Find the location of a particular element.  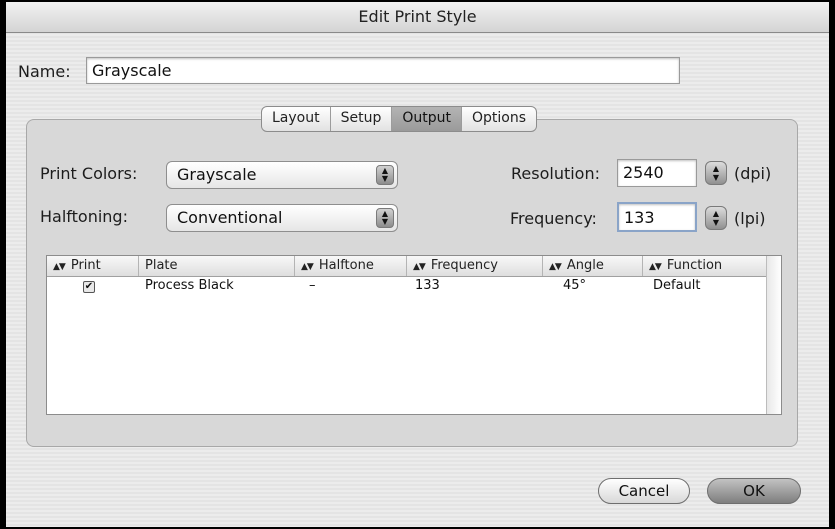

tab-setup: Setup is located at coordinates (362, 119).